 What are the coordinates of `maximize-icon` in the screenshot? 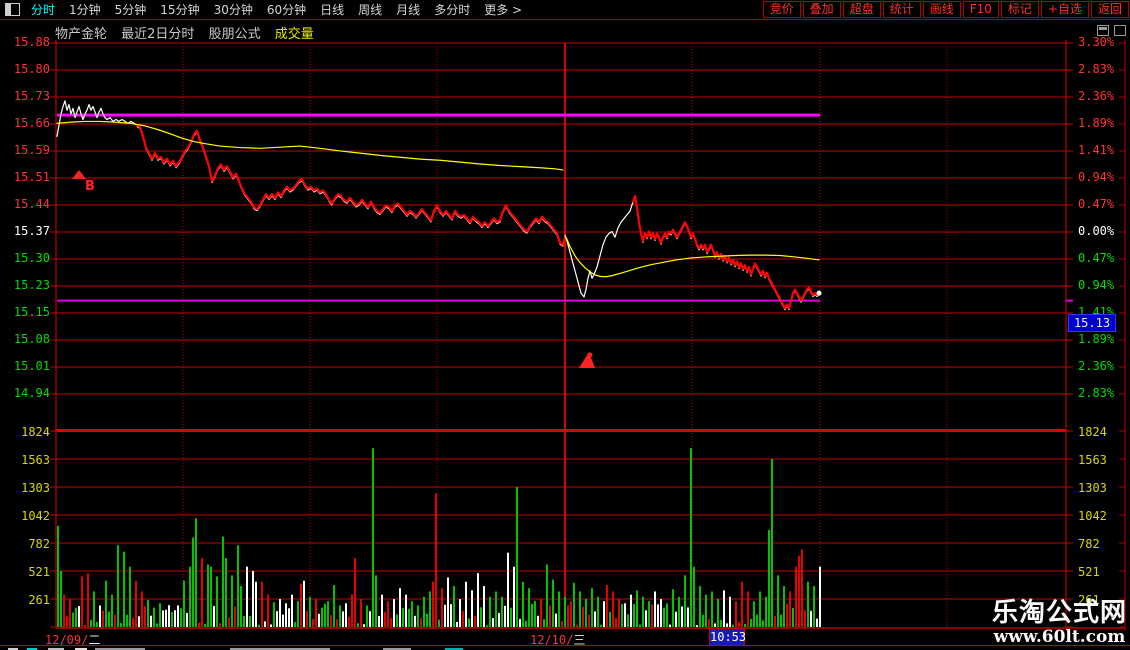 It's located at (1120, 30).